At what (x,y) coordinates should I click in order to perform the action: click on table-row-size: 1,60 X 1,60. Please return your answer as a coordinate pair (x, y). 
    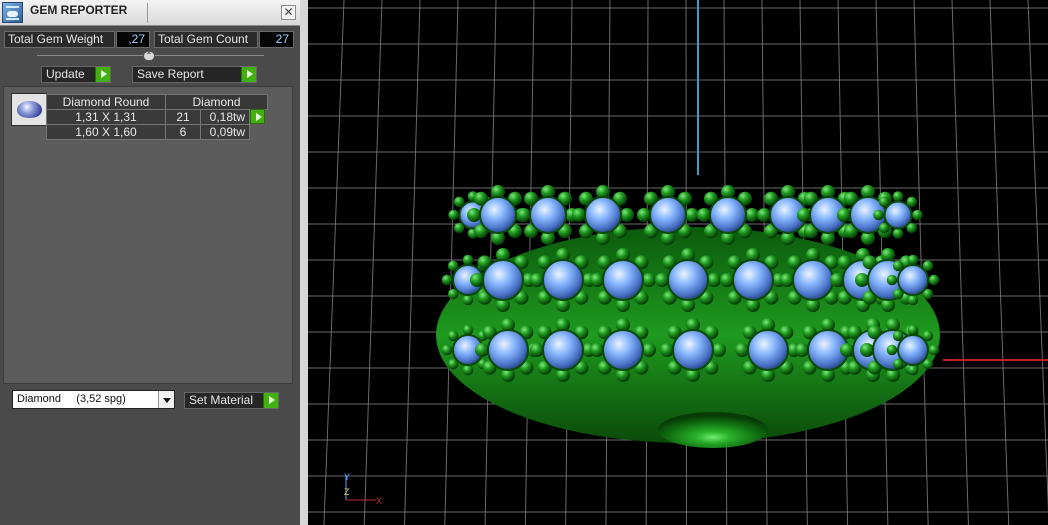
    Looking at the image, I should click on (106, 132).